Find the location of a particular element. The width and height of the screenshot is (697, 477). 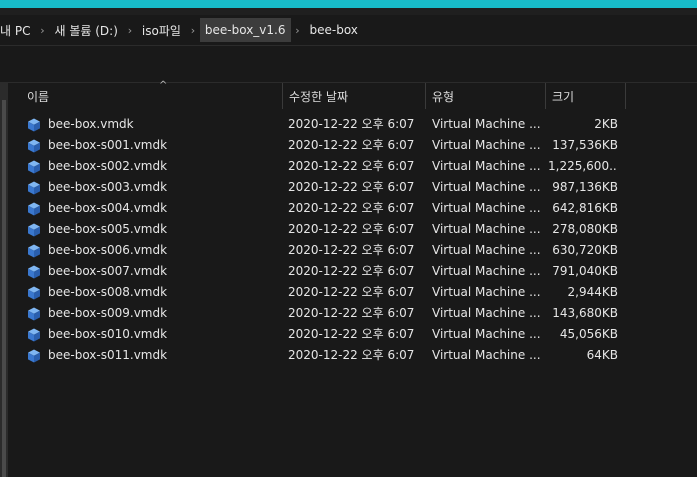

file-size: 45,056KB is located at coordinates (588, 334).